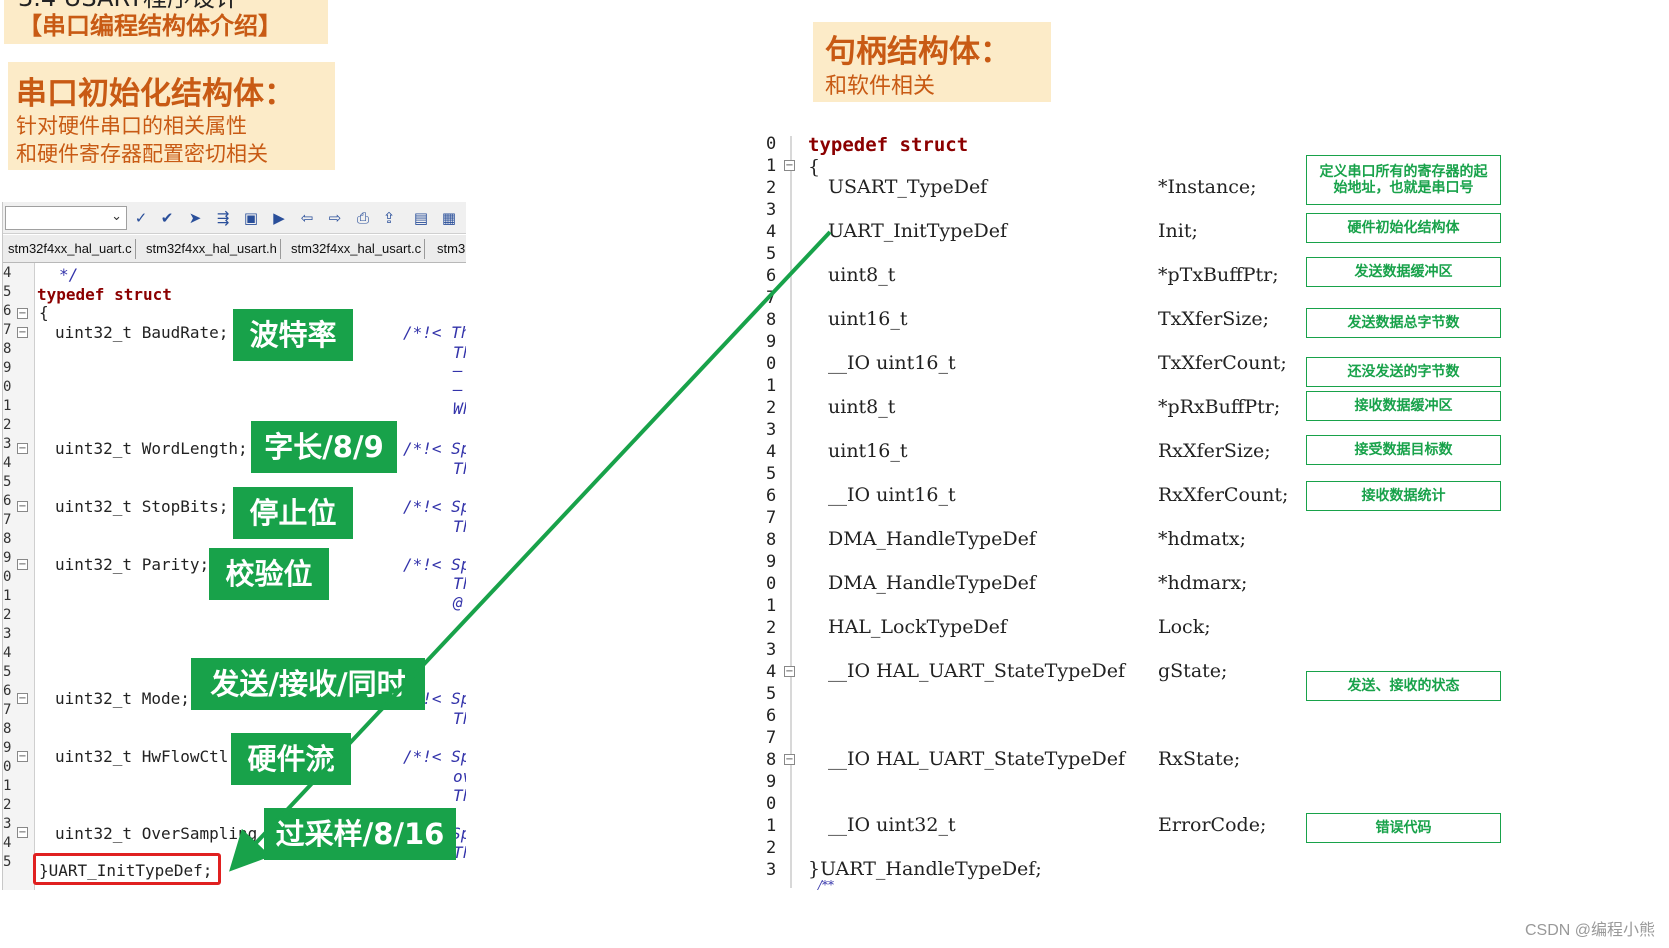 This screenshot has width=1669, height=948. I want to click on field-wordlength: uint32_t WordLength;, so click(151, 448).